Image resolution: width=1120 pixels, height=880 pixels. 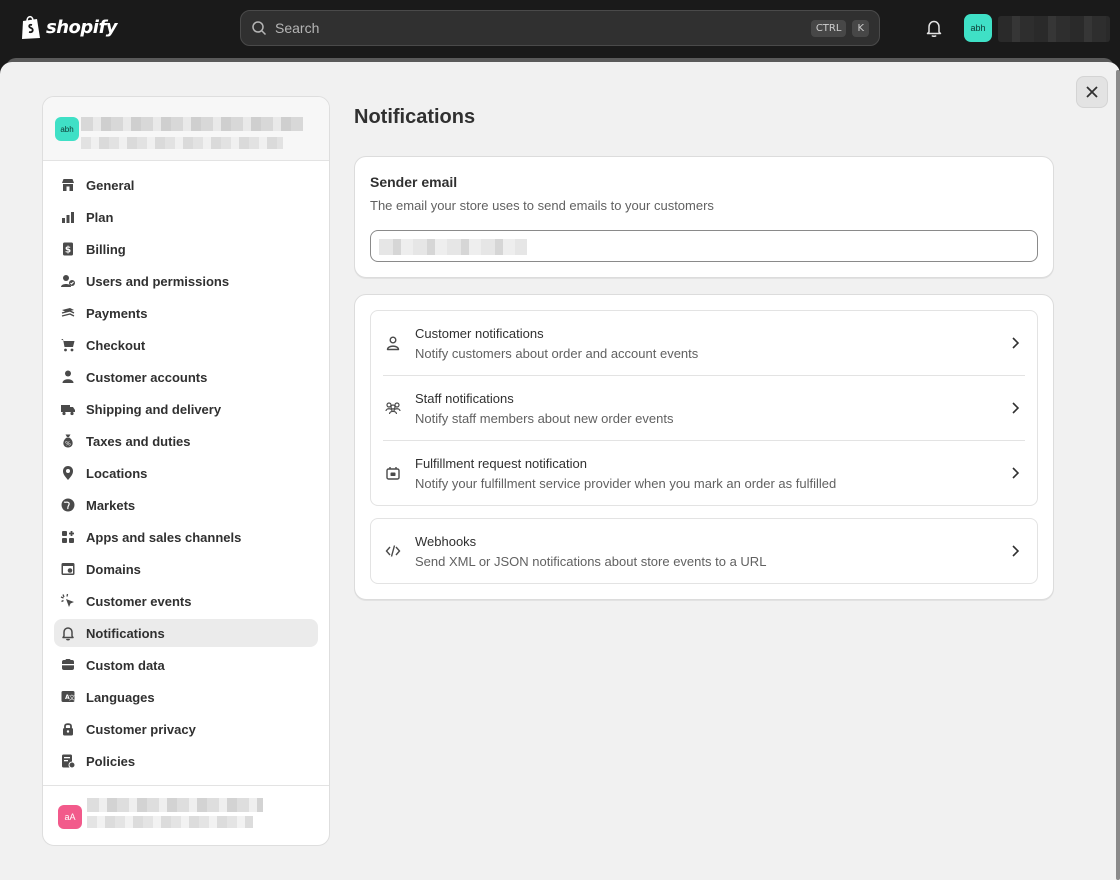 I want to click on page-title: Notifications, so click(x=415, y=117).